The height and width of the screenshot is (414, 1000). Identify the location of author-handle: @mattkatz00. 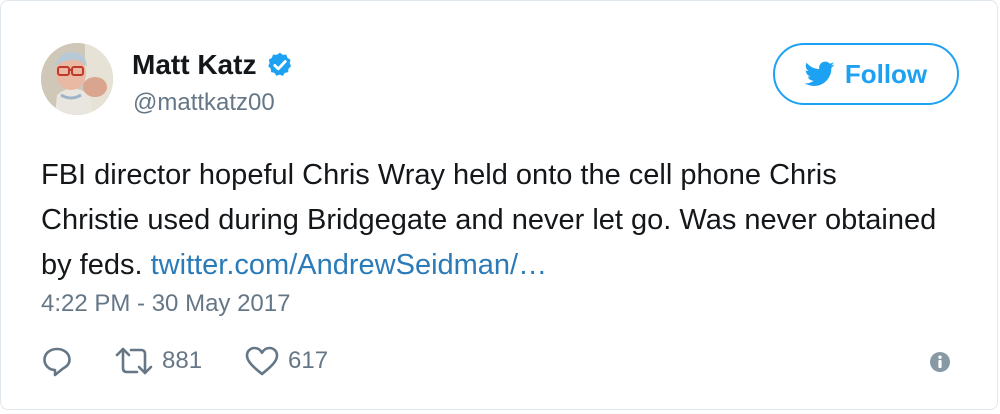
(204, 103).